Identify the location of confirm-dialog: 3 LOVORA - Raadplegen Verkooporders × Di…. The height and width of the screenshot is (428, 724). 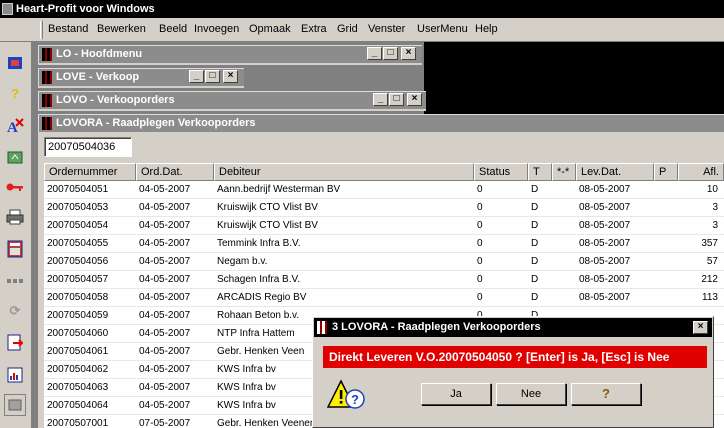
(513, 372).